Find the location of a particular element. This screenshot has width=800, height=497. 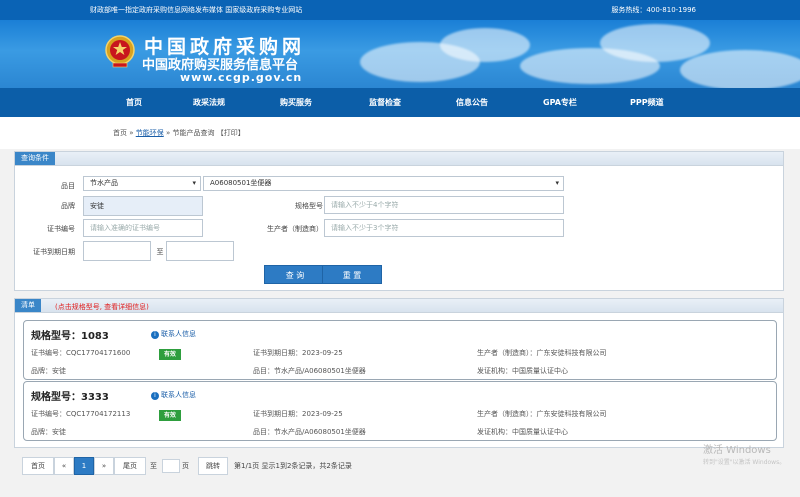

category-selected-value: 节水产品 is located at coordinates (104, 183).